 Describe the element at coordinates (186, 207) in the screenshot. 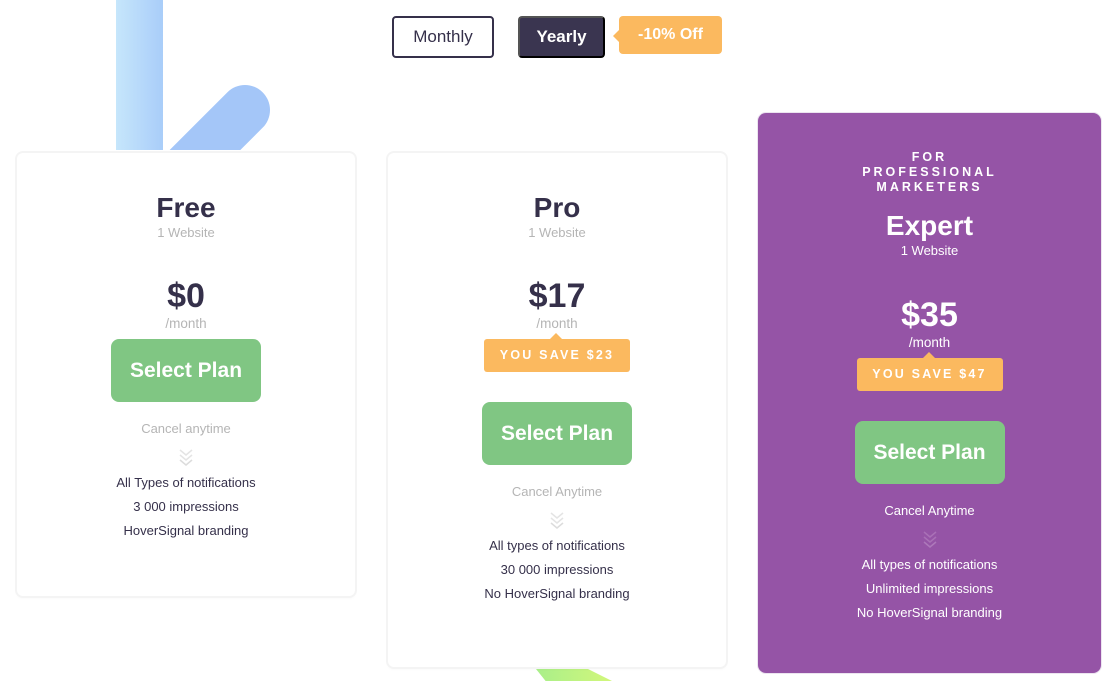

I see `plan-name: Free` at that location.